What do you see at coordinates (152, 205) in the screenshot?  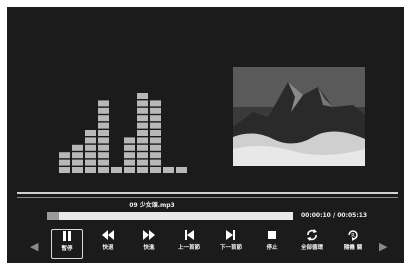 I see `track-title: 09 少女頌.mp3` at bounding box center [152, 205].